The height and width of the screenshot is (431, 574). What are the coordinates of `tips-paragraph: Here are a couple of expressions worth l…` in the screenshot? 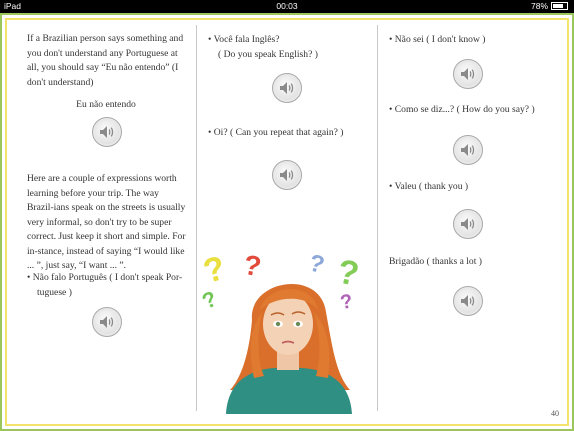 It's located at (106, 222).